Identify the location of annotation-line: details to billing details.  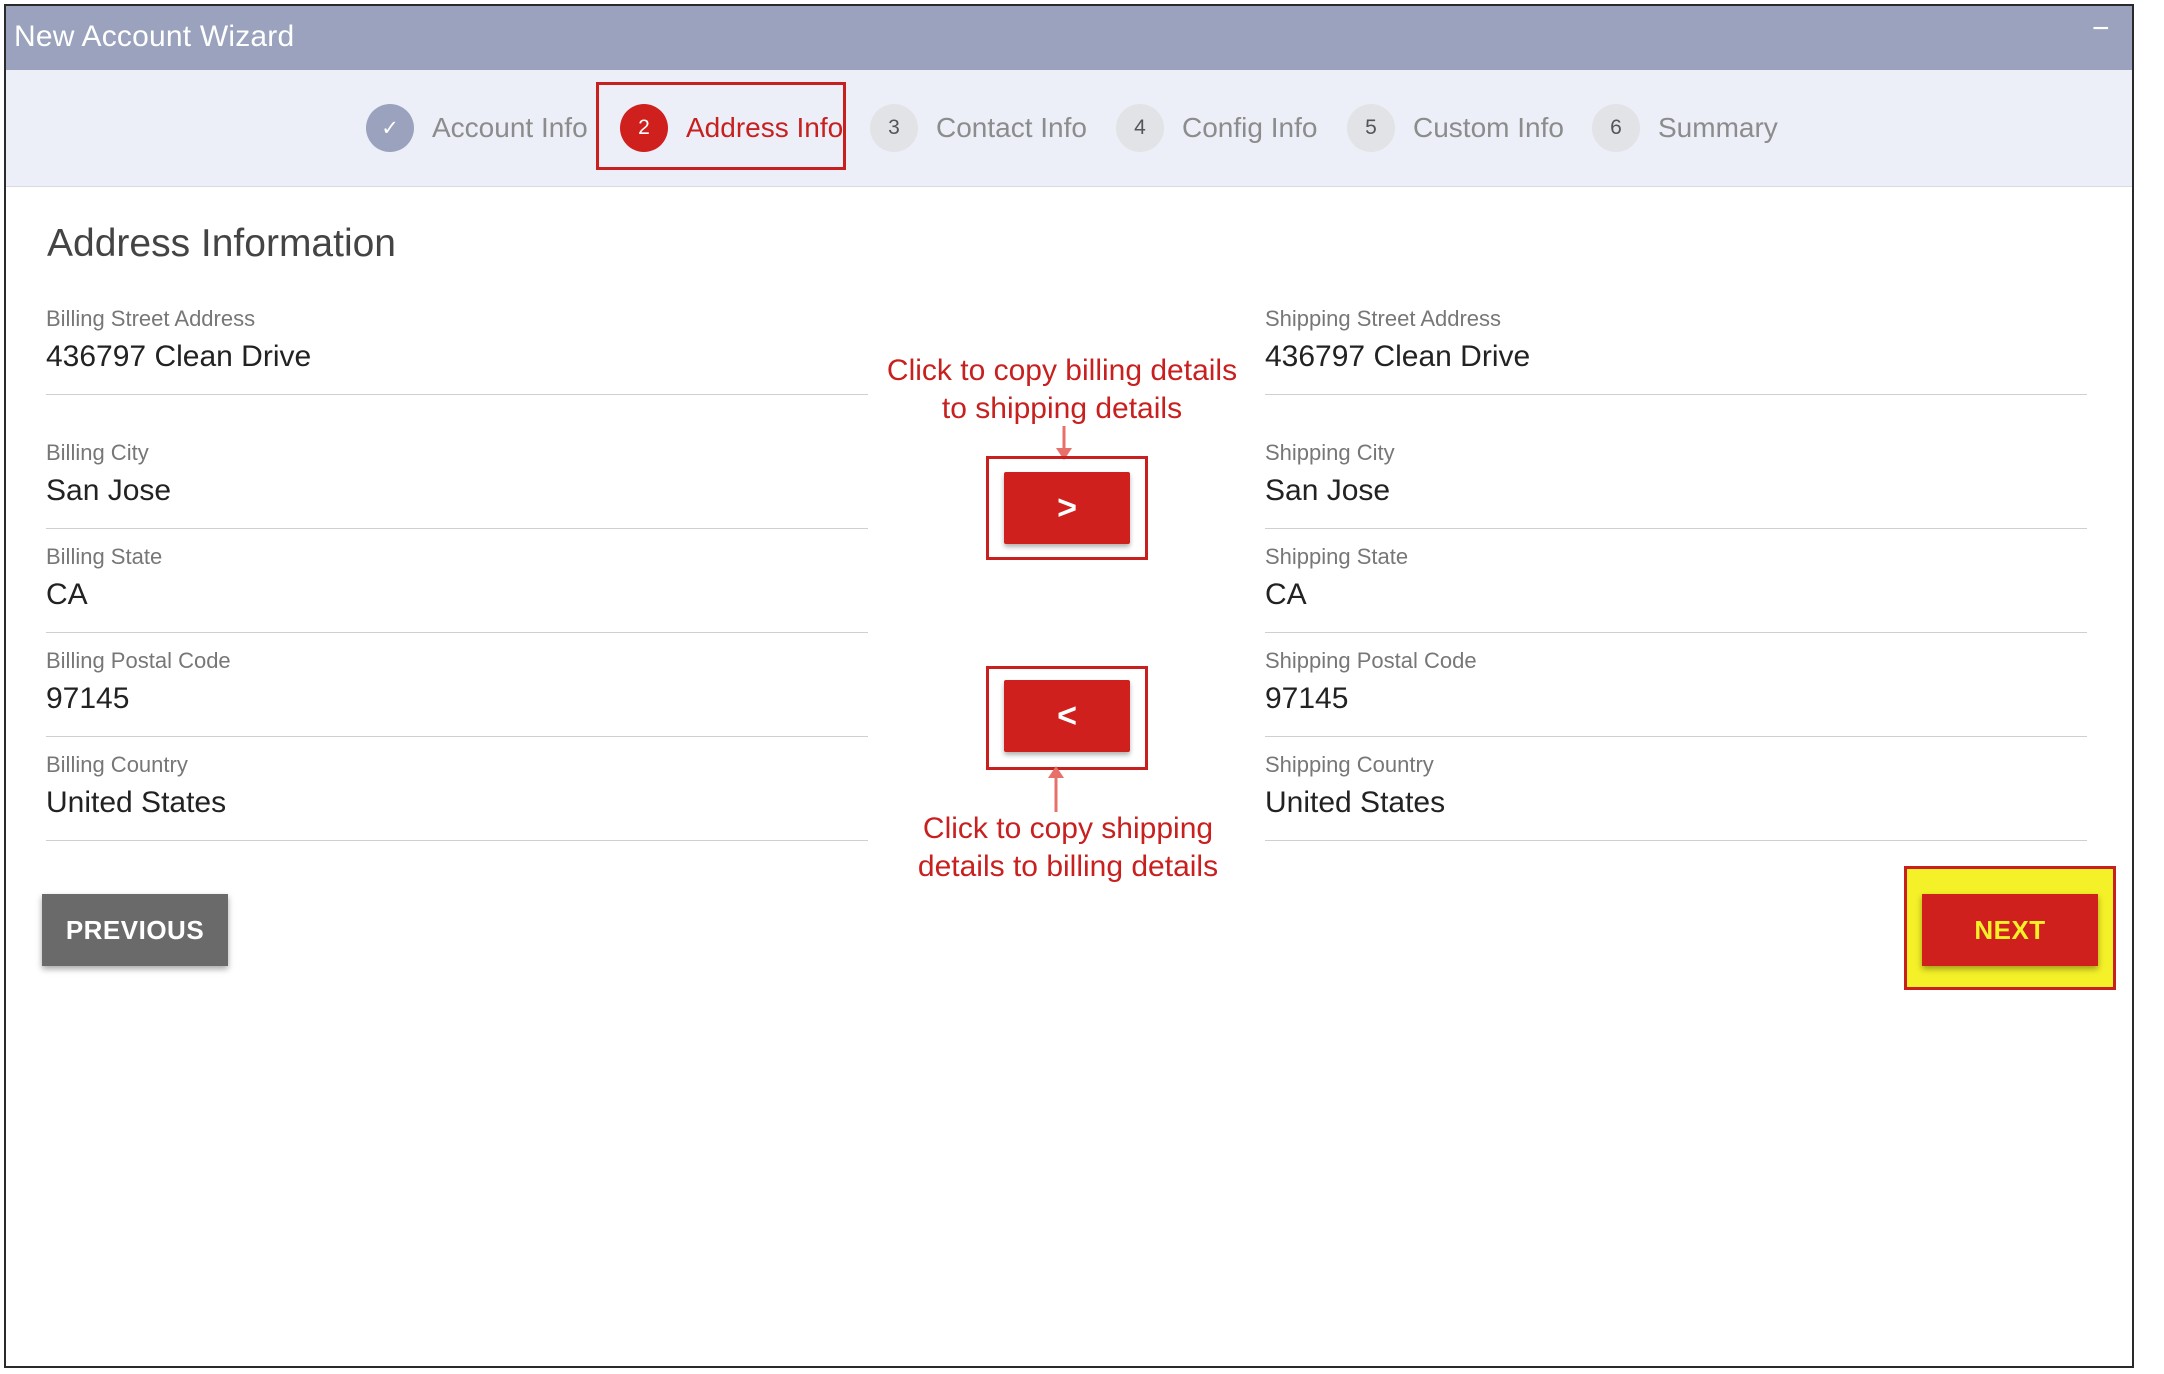
(1068, 866).